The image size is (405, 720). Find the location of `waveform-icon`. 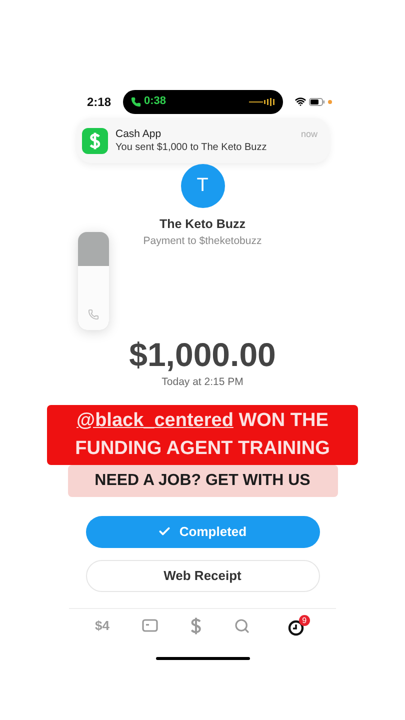

waveform-icon is located at coordinates (262, 102).